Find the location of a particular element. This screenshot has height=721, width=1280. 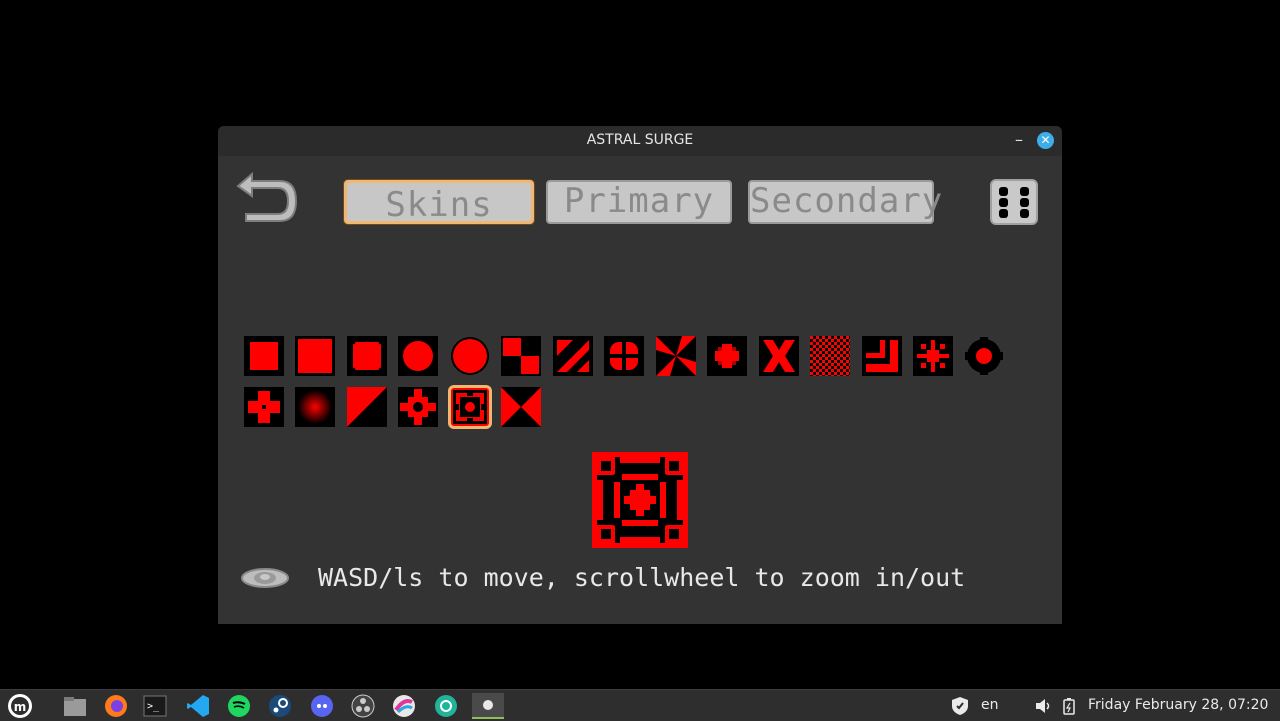

aperture-icon is located at coordinates (446, 706).